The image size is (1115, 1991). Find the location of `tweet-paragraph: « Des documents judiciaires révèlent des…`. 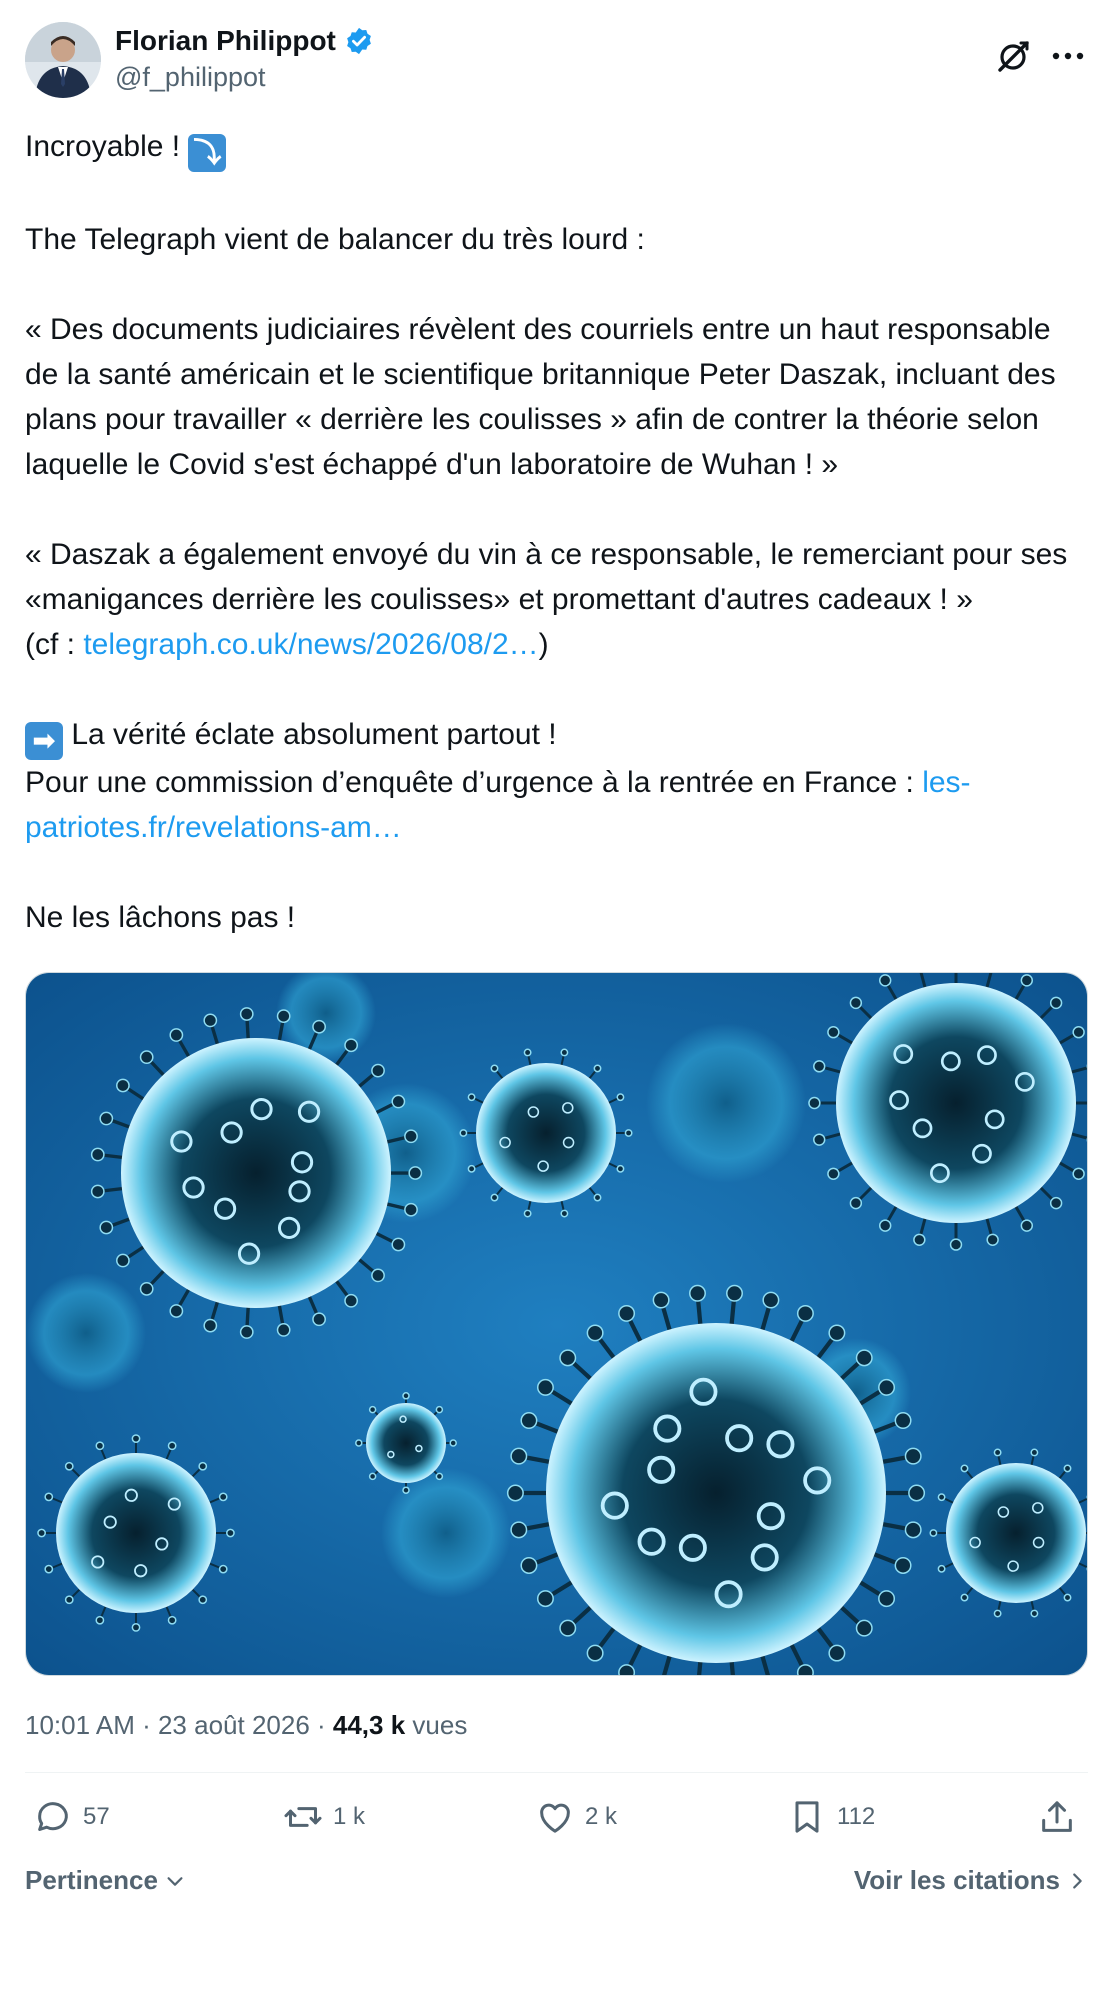

tweet-paragraph: « Des documents judiciaires révèlent des… is located at coordinates (540, 397).